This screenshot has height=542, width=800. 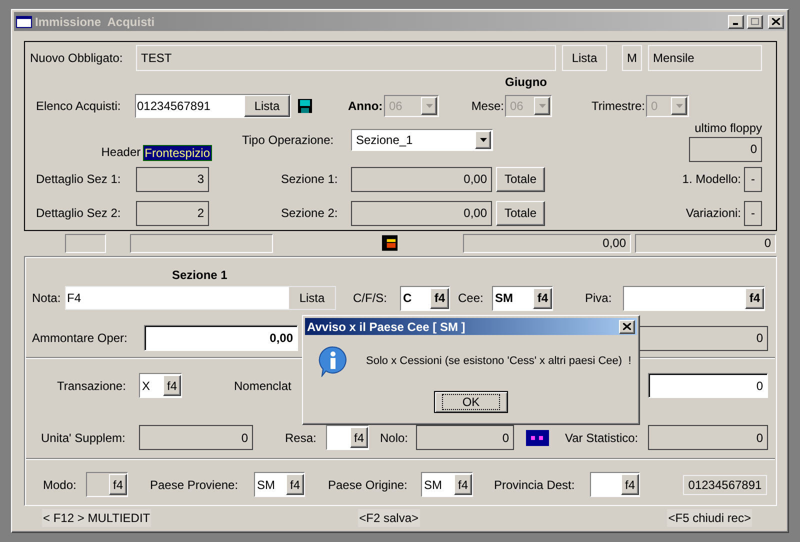 What do you see at coordinates (708, 437) in the screenshot?
I see `var-statistico-field: 0` at bounding box center [708, 437].